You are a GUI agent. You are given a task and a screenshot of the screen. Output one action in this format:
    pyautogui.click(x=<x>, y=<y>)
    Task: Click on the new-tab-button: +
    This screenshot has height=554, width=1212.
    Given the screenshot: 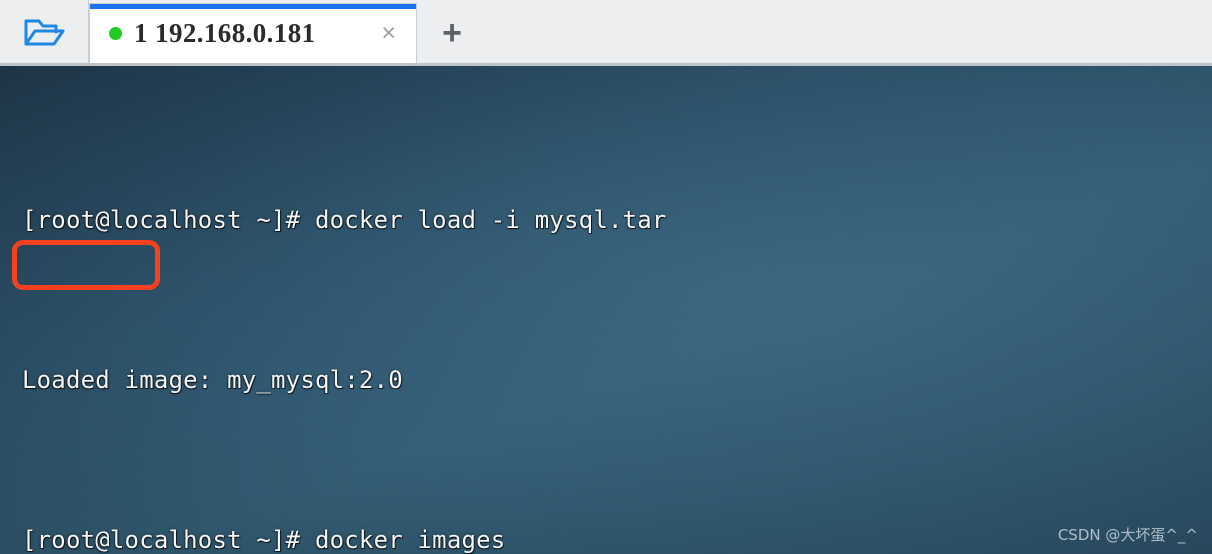 What is the action you would take?
    pyautogui.click(x=452, y=33)
    